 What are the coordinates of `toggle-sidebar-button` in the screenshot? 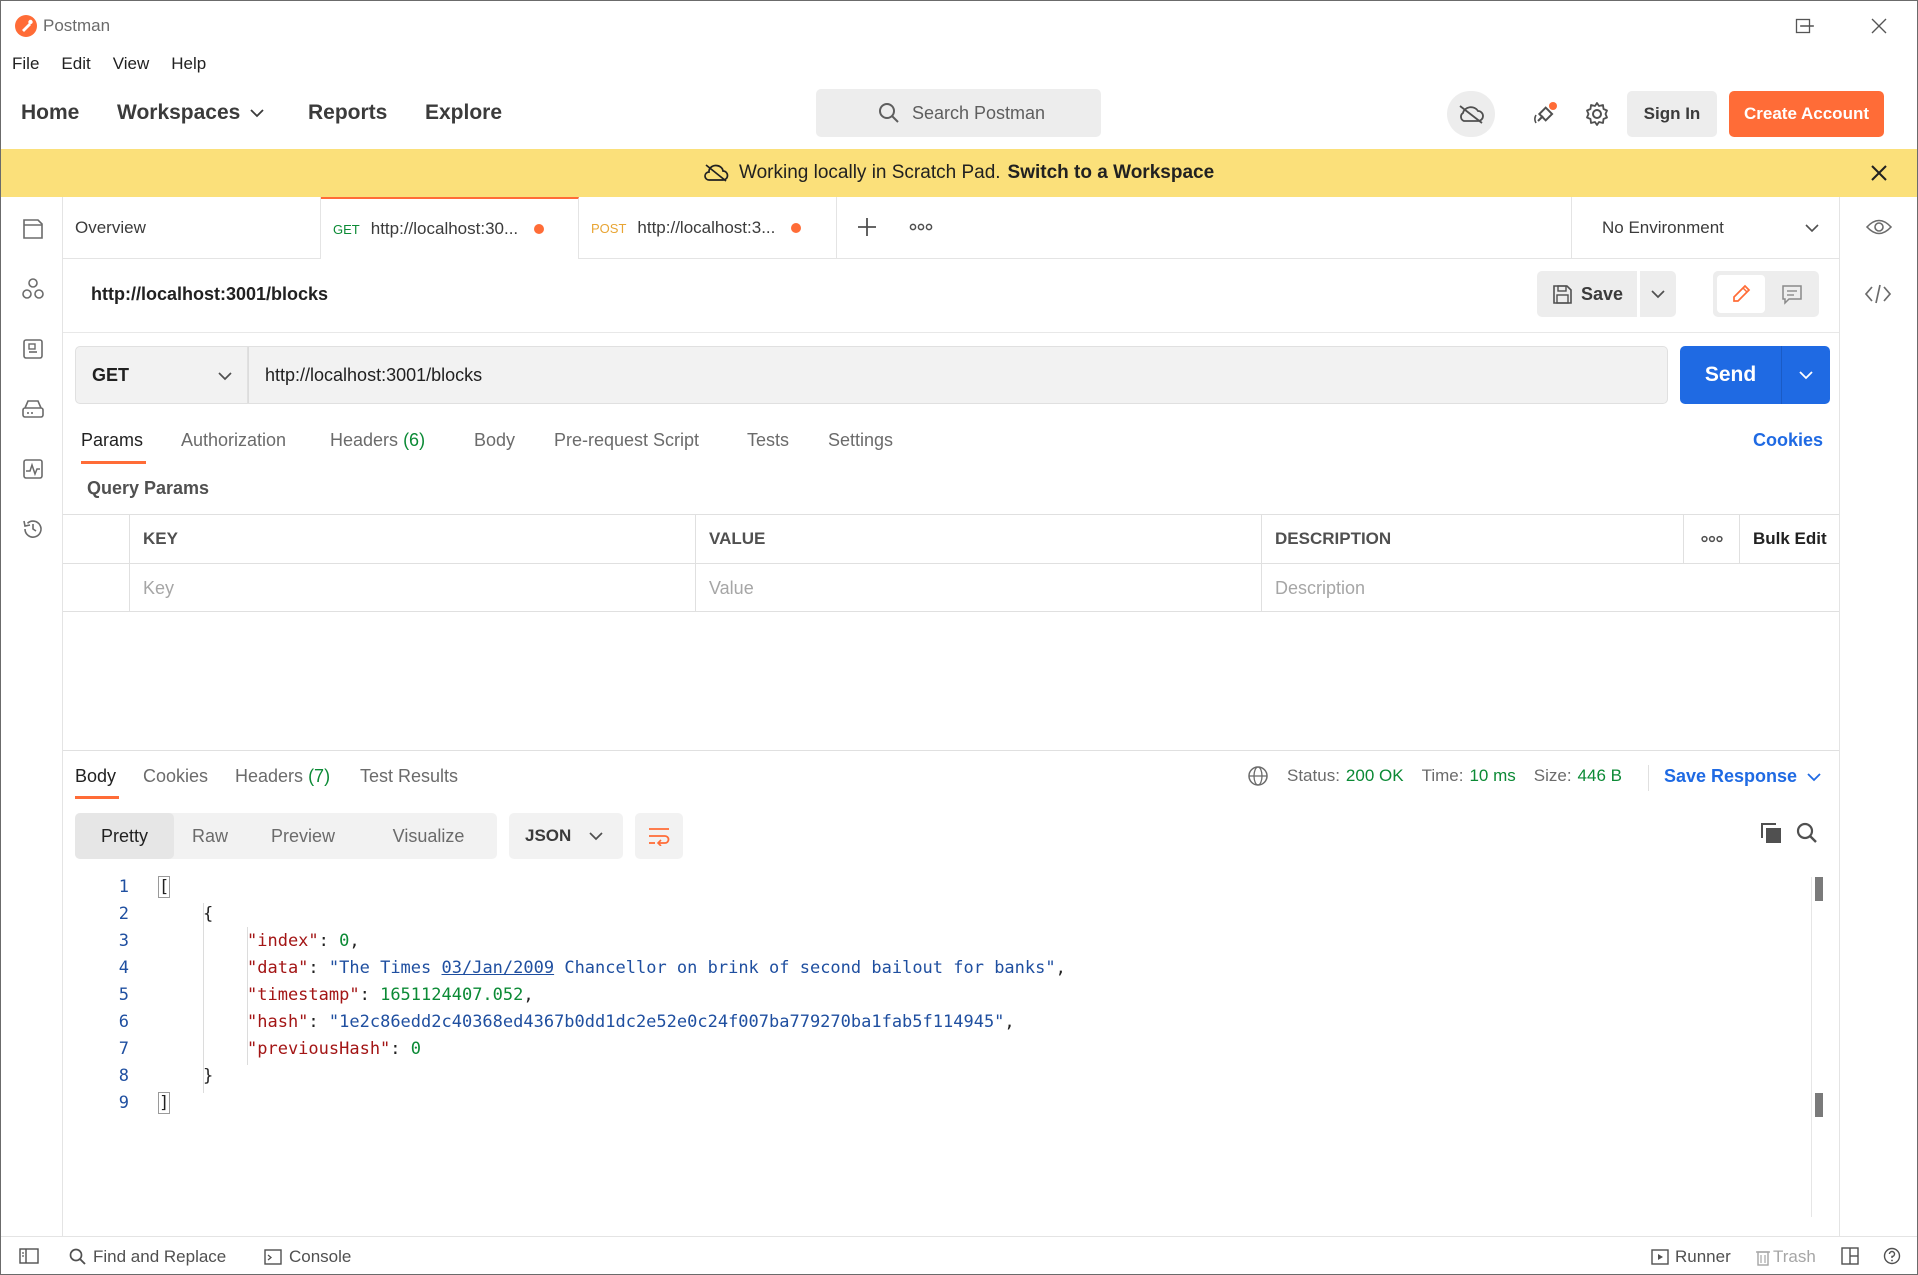 It's located at (29, 1256).